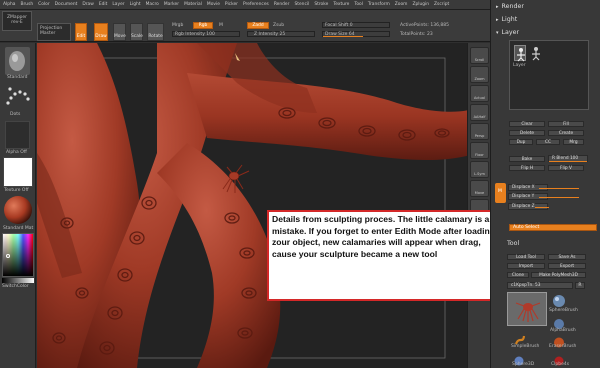 This screenshot has width=600, height=368. Describe the element at coordinates (527, 168) in the screenshot. I see `flip-h-button: Flip H` at that location.